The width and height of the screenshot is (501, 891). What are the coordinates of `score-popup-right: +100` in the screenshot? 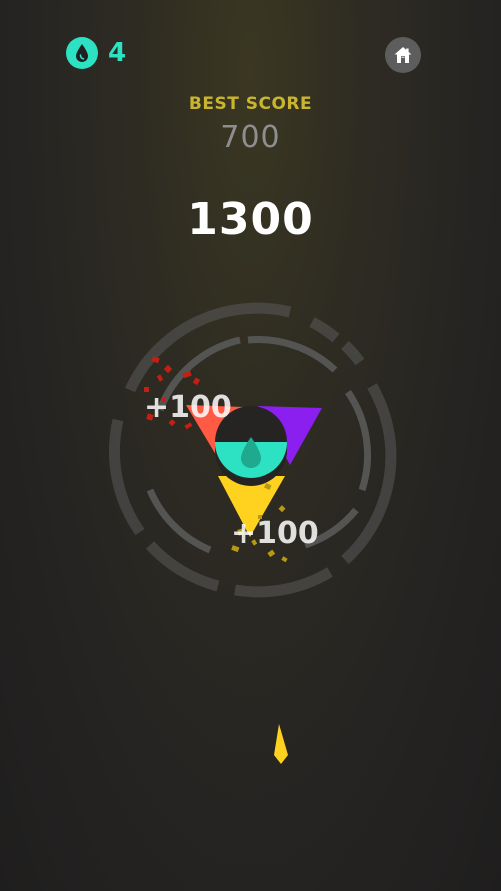 It's located at (275, 533).